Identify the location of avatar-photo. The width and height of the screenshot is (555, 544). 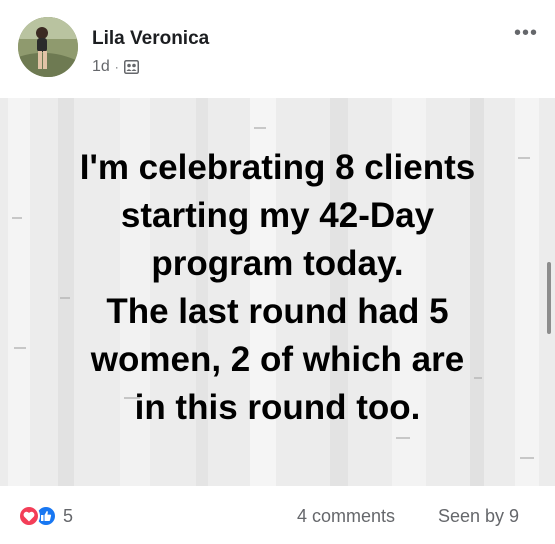
(48, 47).